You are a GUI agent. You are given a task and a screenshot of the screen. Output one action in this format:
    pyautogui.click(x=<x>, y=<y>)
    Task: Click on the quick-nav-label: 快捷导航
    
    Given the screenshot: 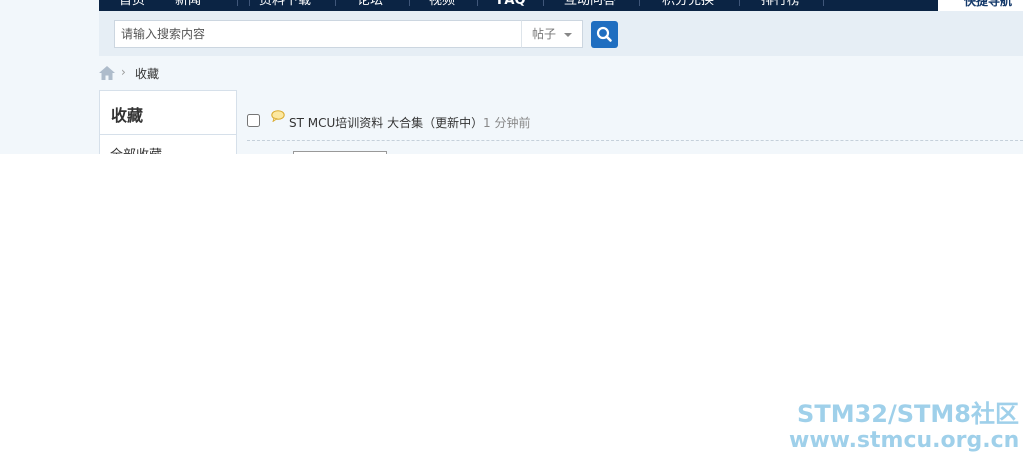 What is the action you would take?
    pyautogui.click(x=988, y=4)
    